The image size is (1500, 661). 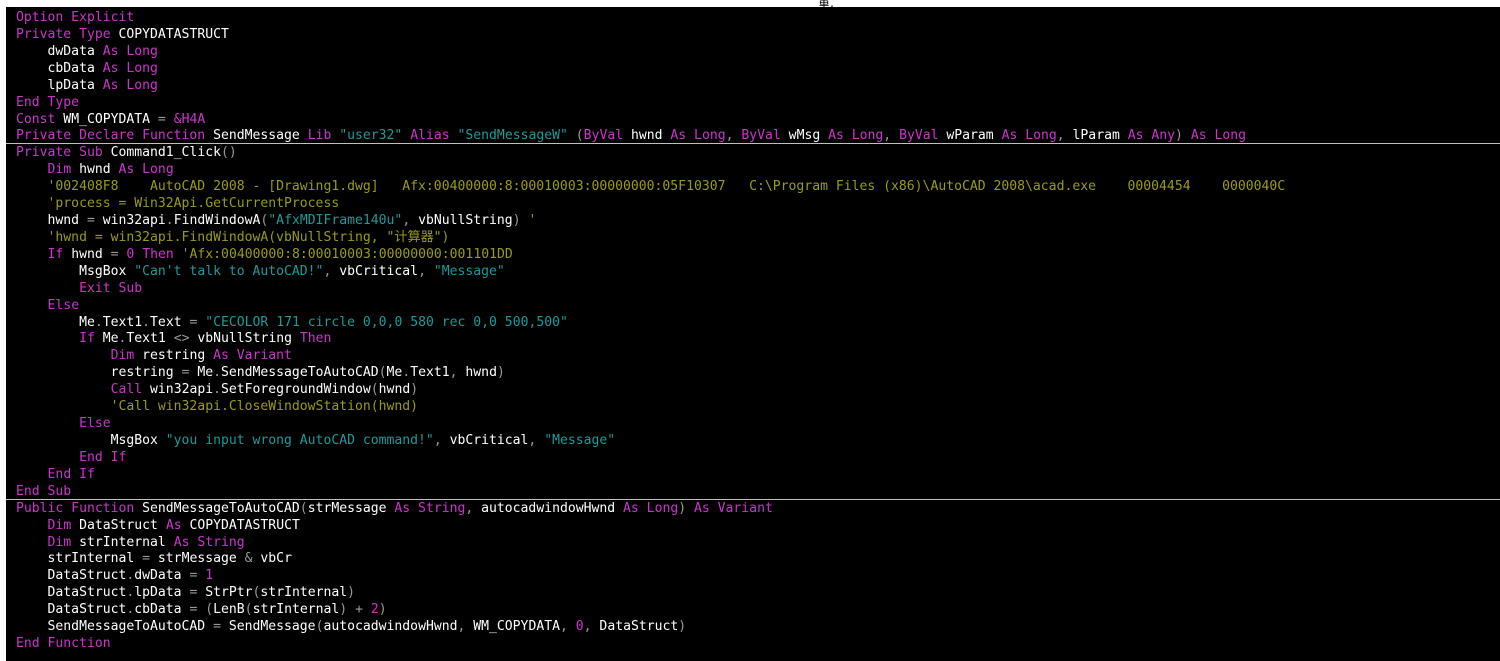 I want to click on keyword-token: Option Explicit, so click(x=75, y=17).